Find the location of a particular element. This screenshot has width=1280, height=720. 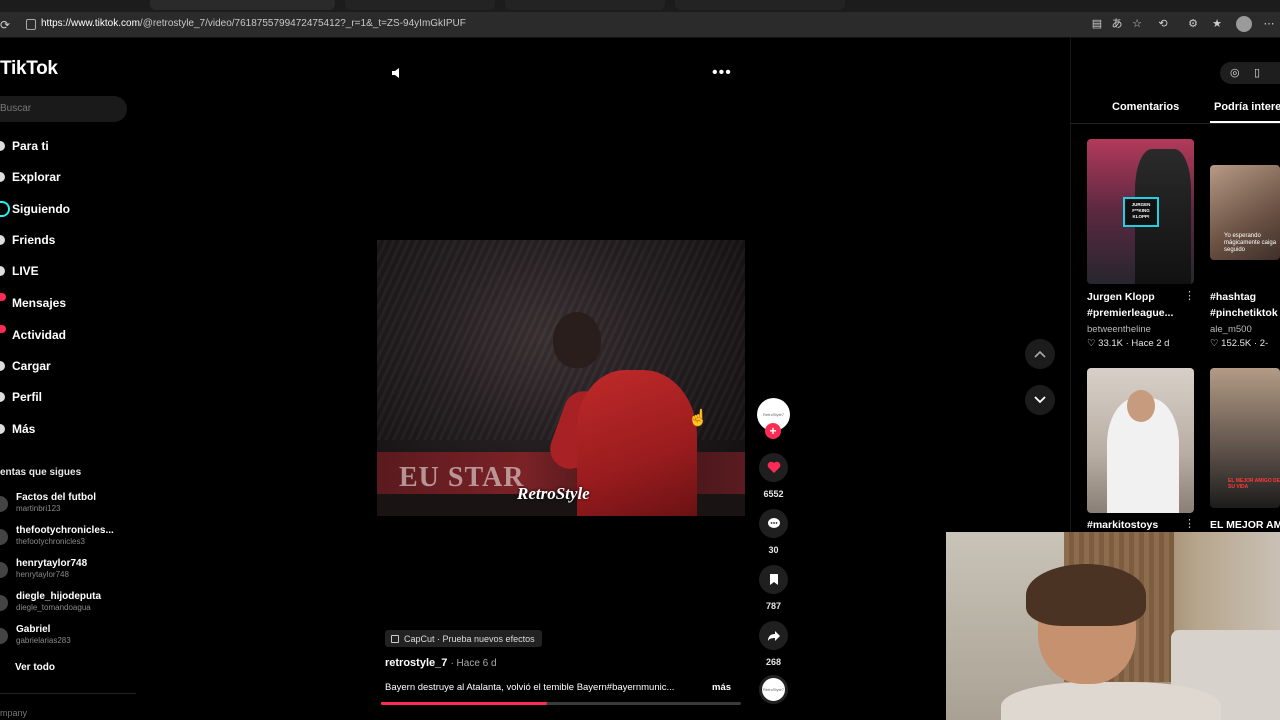

following-account: Factos del futbol martinbri123 is located at coordinates (65, 506).